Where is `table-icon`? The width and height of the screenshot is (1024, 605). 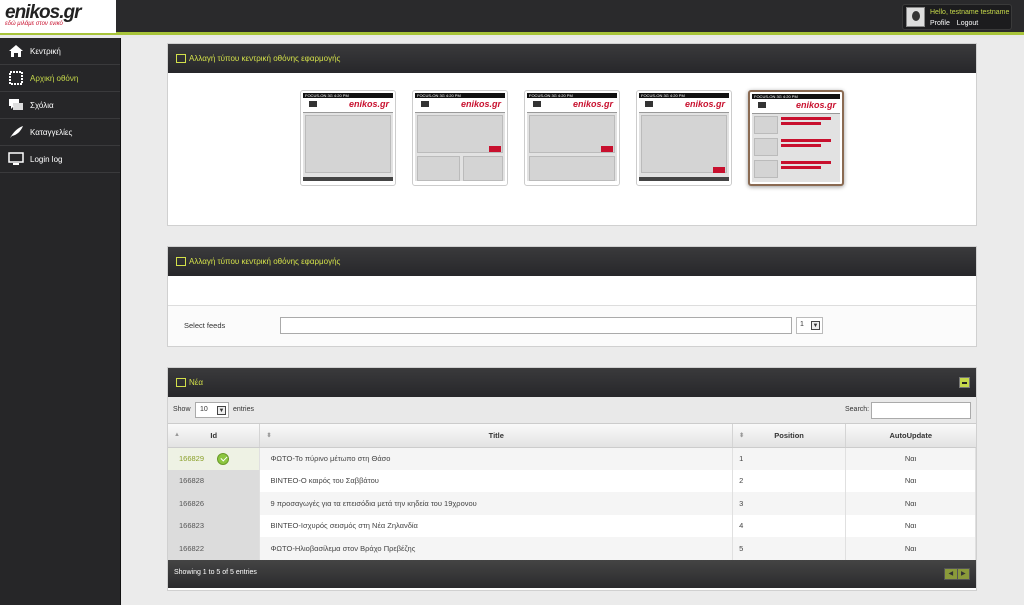
table-icon is located at coordinates (181, 382).